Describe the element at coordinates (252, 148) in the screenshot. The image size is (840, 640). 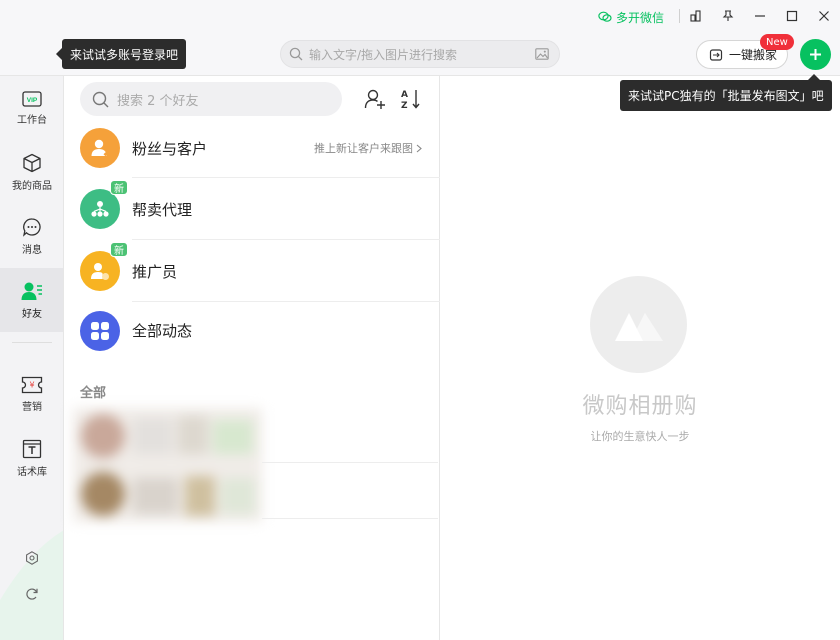
I see `list-item-fans-customers: 粉丝与客户 推上新让客户来跟图` at that location.